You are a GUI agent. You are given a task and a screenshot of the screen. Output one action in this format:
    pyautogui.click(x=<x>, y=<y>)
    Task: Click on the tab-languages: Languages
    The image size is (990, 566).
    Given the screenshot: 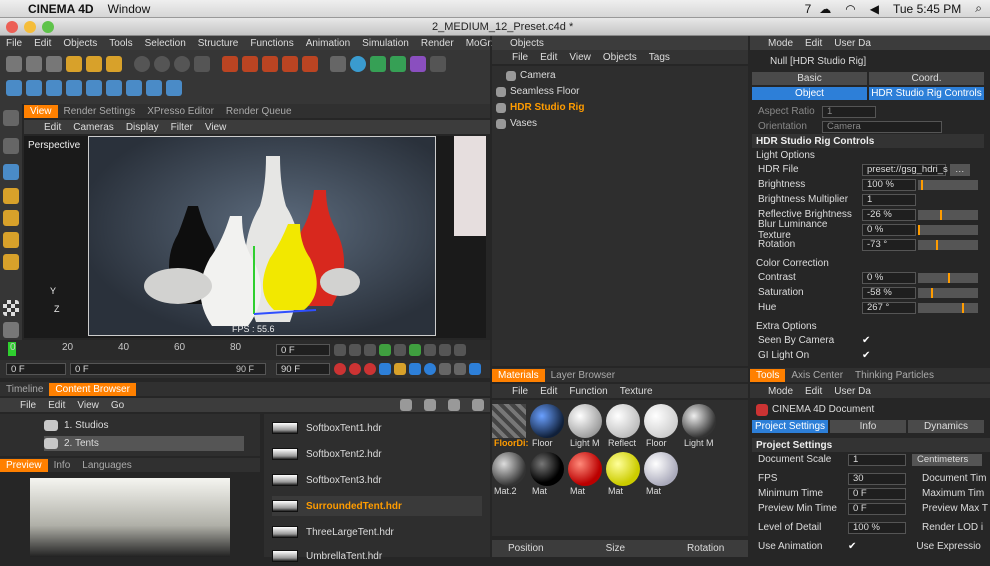 What is the action you would take?
    pyautogui.click(x=107, y=465)
    